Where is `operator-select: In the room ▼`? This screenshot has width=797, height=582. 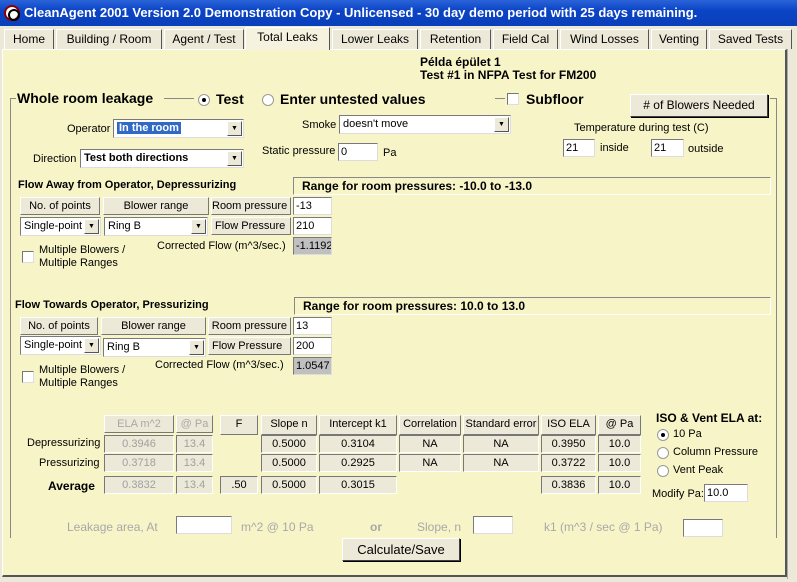 operator-select: In the room ▼ is located at coordinates (178, 128).